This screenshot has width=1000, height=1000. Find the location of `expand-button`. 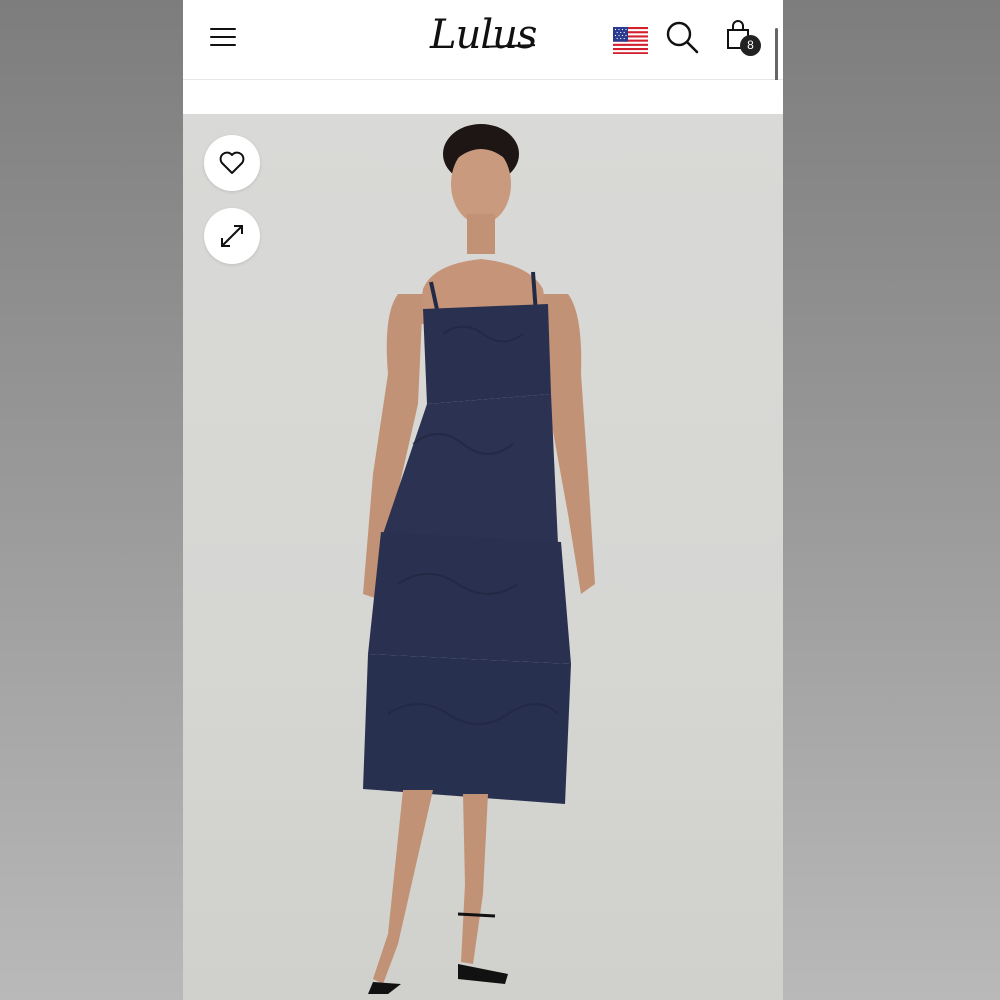

expand-button is located at coordinates (232, 236).